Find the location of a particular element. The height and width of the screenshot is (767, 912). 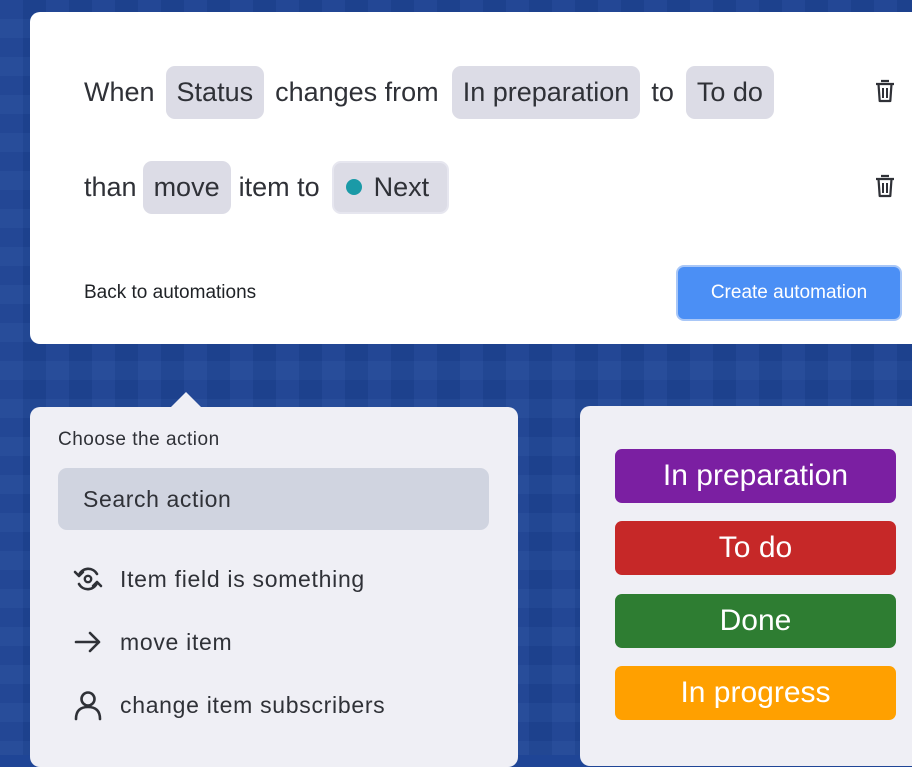

choose-action-title: Choose the action is located at coordinates (139, 439).